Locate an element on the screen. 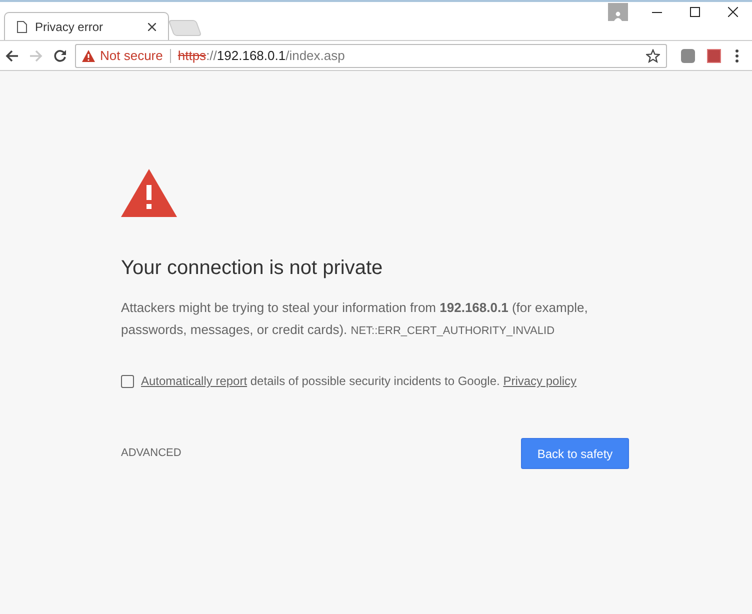  error-code: NET::ERR_CERT_AUTHORITY_INVALID is located at coordinates (452, 331).